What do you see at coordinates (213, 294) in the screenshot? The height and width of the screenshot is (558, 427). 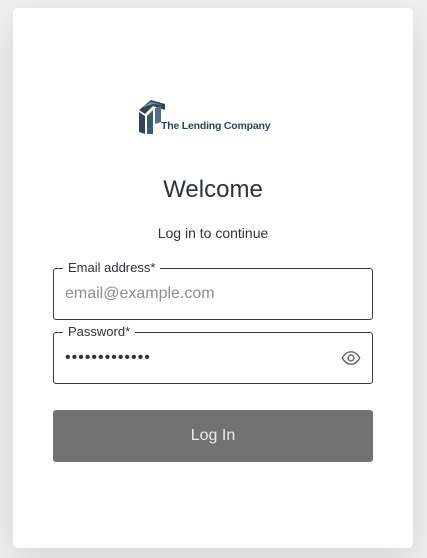 I see `email-input` at bounding box center [213, 294].